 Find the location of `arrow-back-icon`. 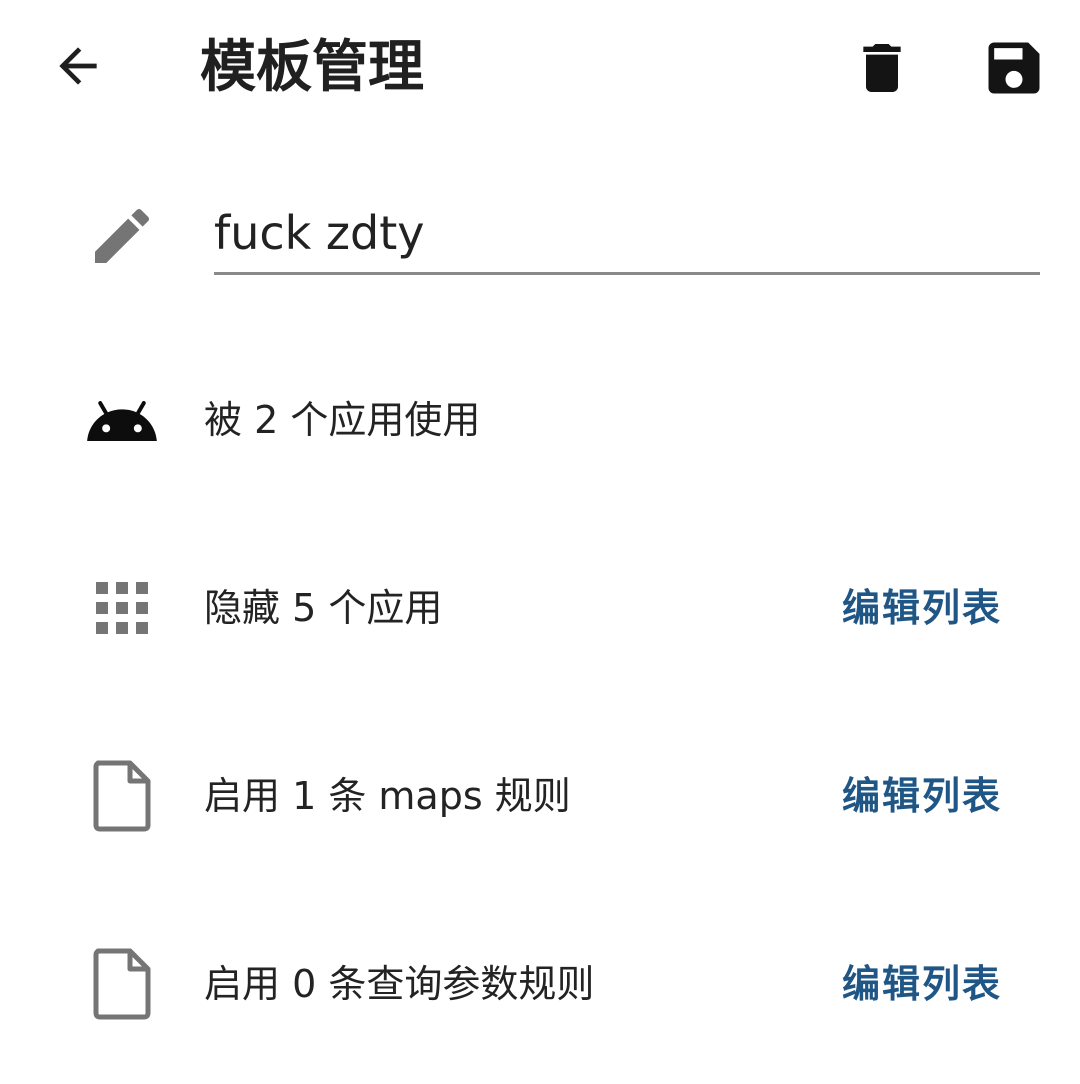

arrow-back-icon is located at coordinates (78, 66).